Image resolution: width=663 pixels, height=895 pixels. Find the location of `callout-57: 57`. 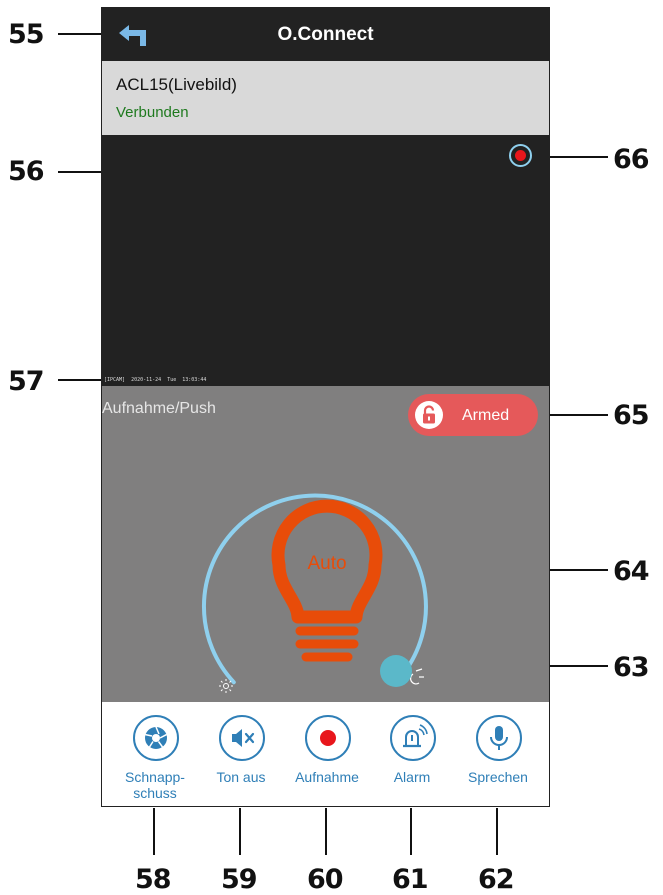

callout-57: 57 is located at coordinates (26, 381).